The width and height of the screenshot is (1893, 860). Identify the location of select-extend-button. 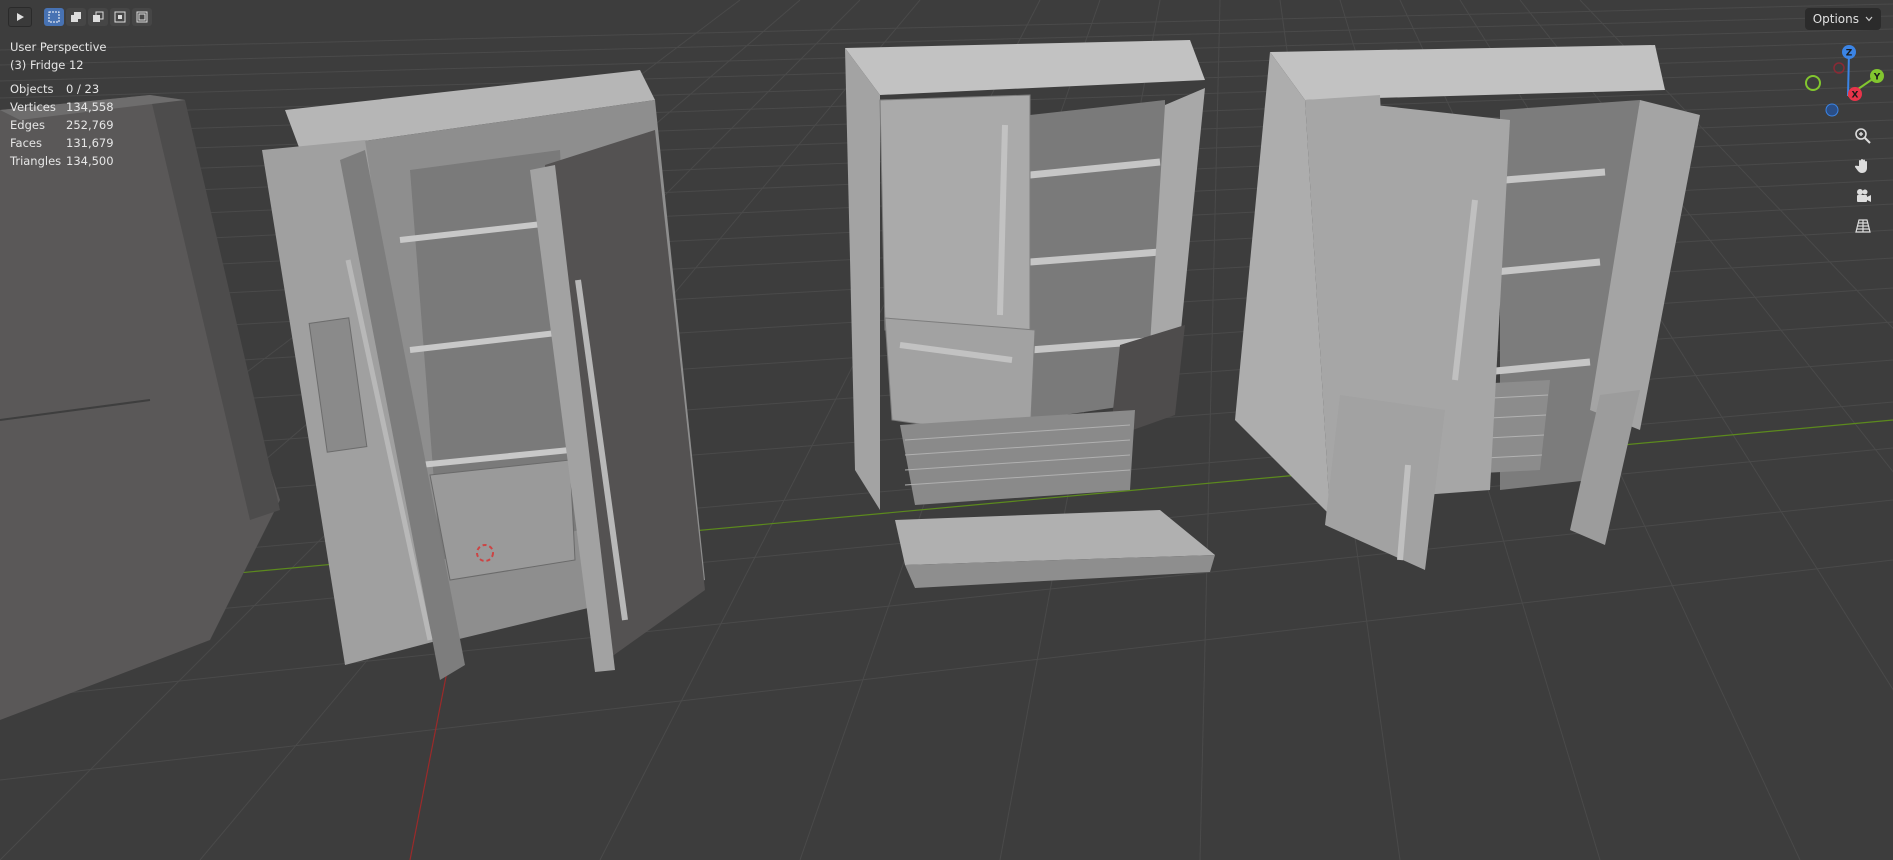
(76, 17).